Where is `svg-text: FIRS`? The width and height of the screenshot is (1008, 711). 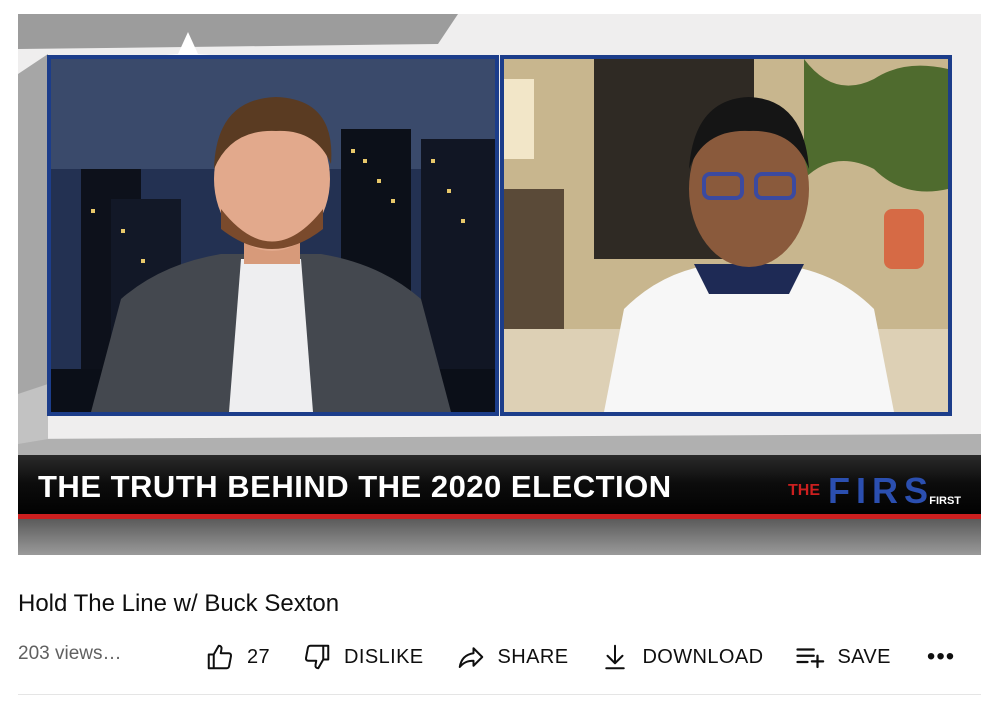 svg-text: FIRS is located at coordinates (881, 490).